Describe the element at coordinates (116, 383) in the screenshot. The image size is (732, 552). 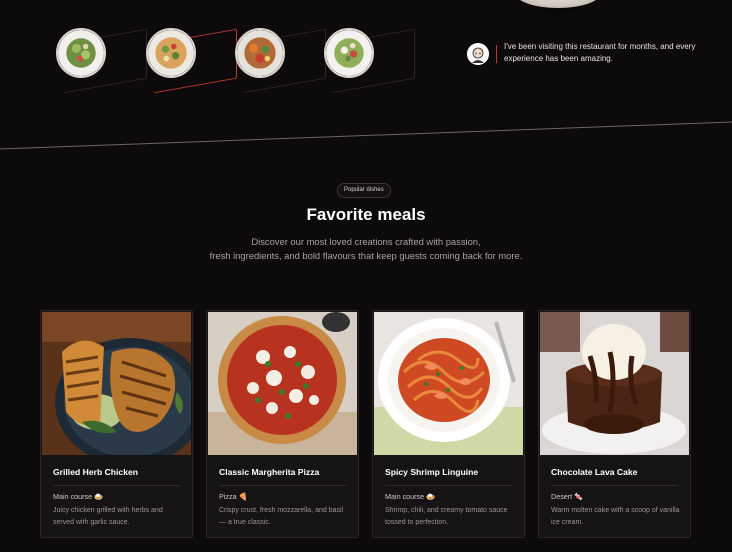
I see `grilled-chicken-image` at that location.